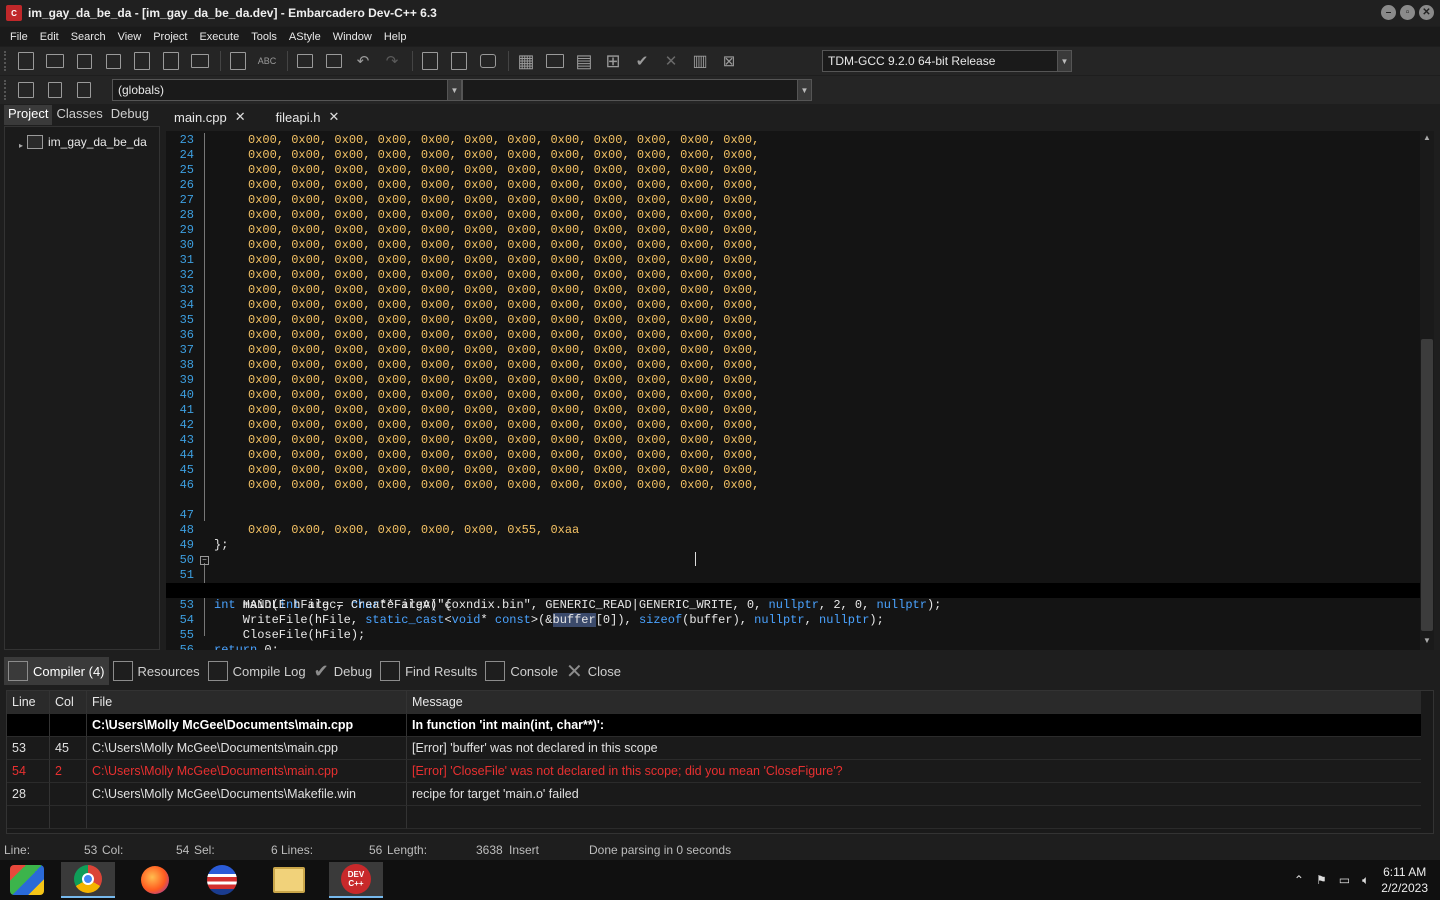  Describe the element at coordinates (83, 141) in the screenshot. I see `tree-item-project: ▸ im_gay_da_be_da` at that location.